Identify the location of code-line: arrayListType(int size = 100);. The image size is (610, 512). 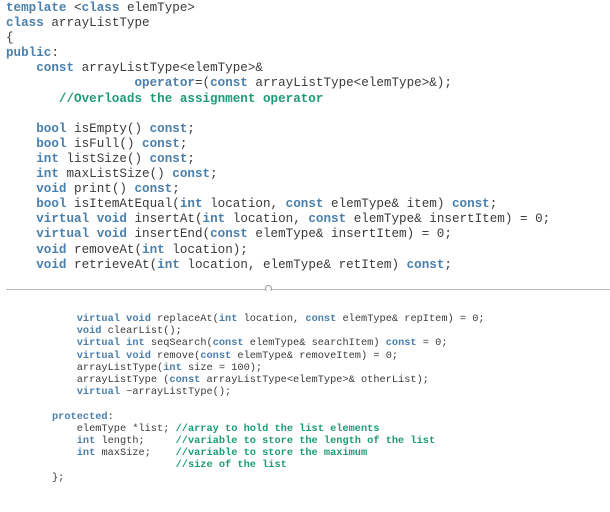
(268, 368).